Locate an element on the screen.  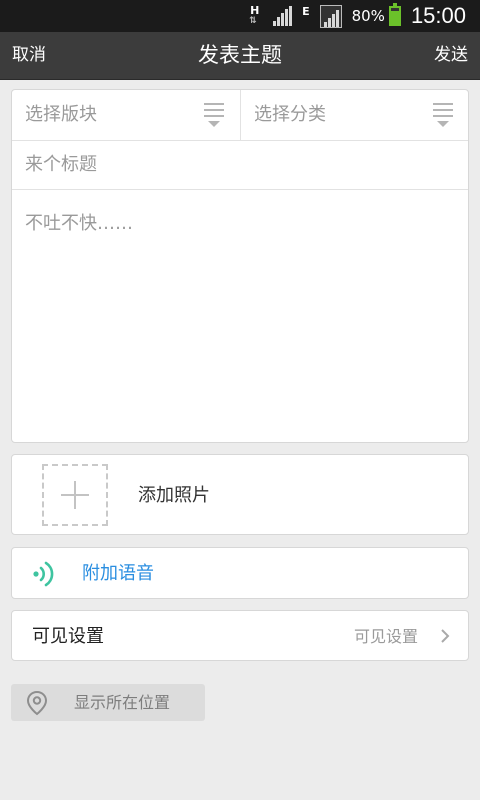
add-voice-label: 附加语音 is located at coordinates (118, 573).